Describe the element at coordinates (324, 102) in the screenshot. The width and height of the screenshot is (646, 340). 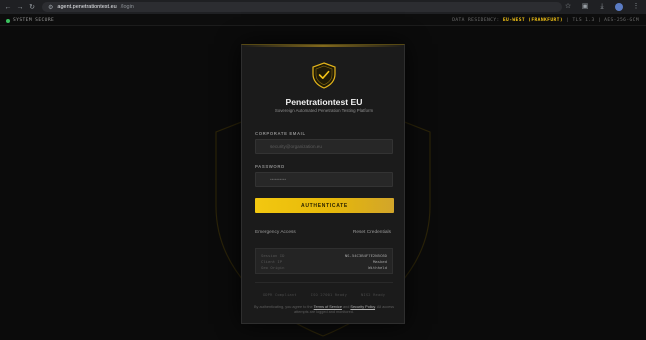
I see `page-title: Penetrationtest EU` at that location.